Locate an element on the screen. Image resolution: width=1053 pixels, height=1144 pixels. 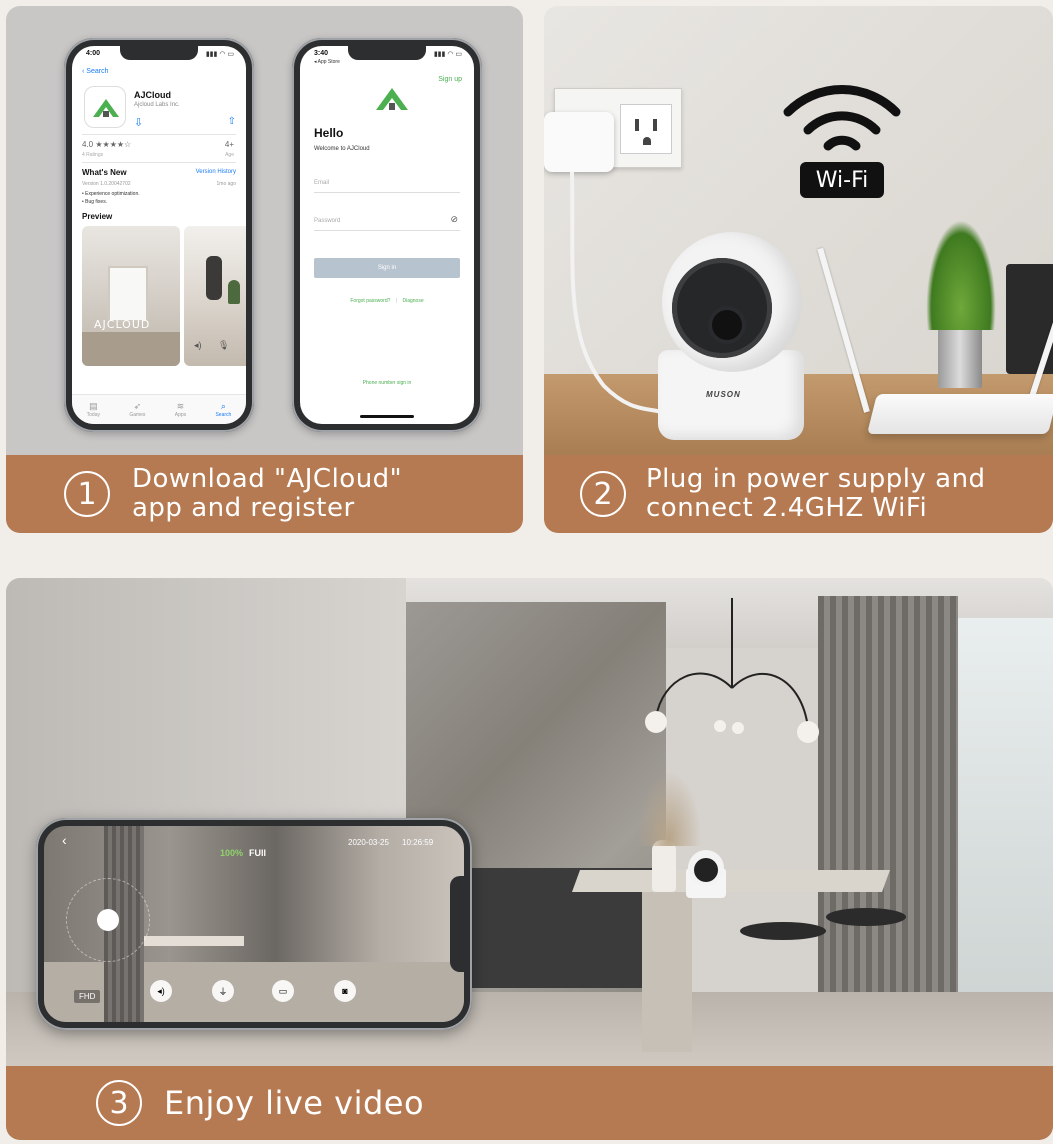
email-field: Email is located at coordinates (321, 183).